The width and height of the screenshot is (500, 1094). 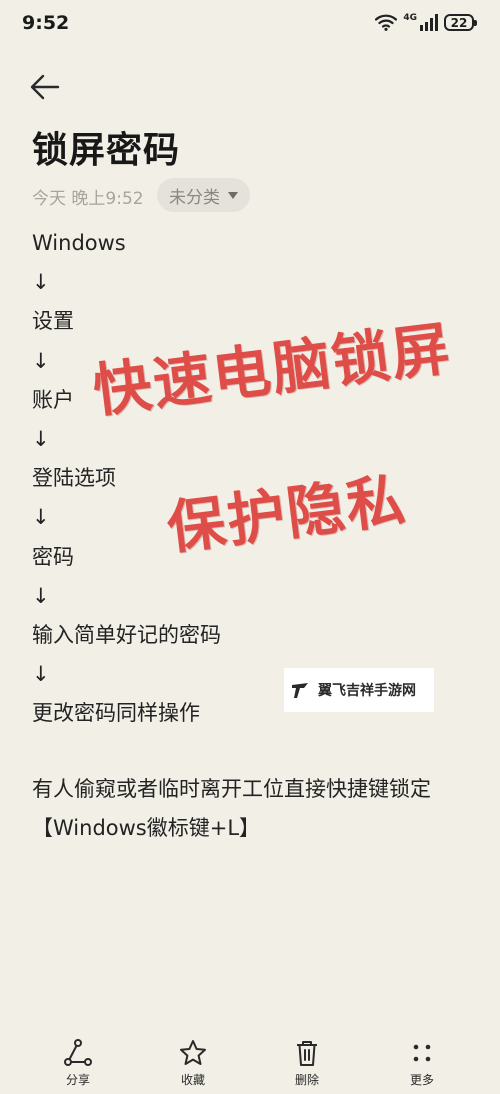 I want to click on status-time: 9:52, so click(x=46, y=23).